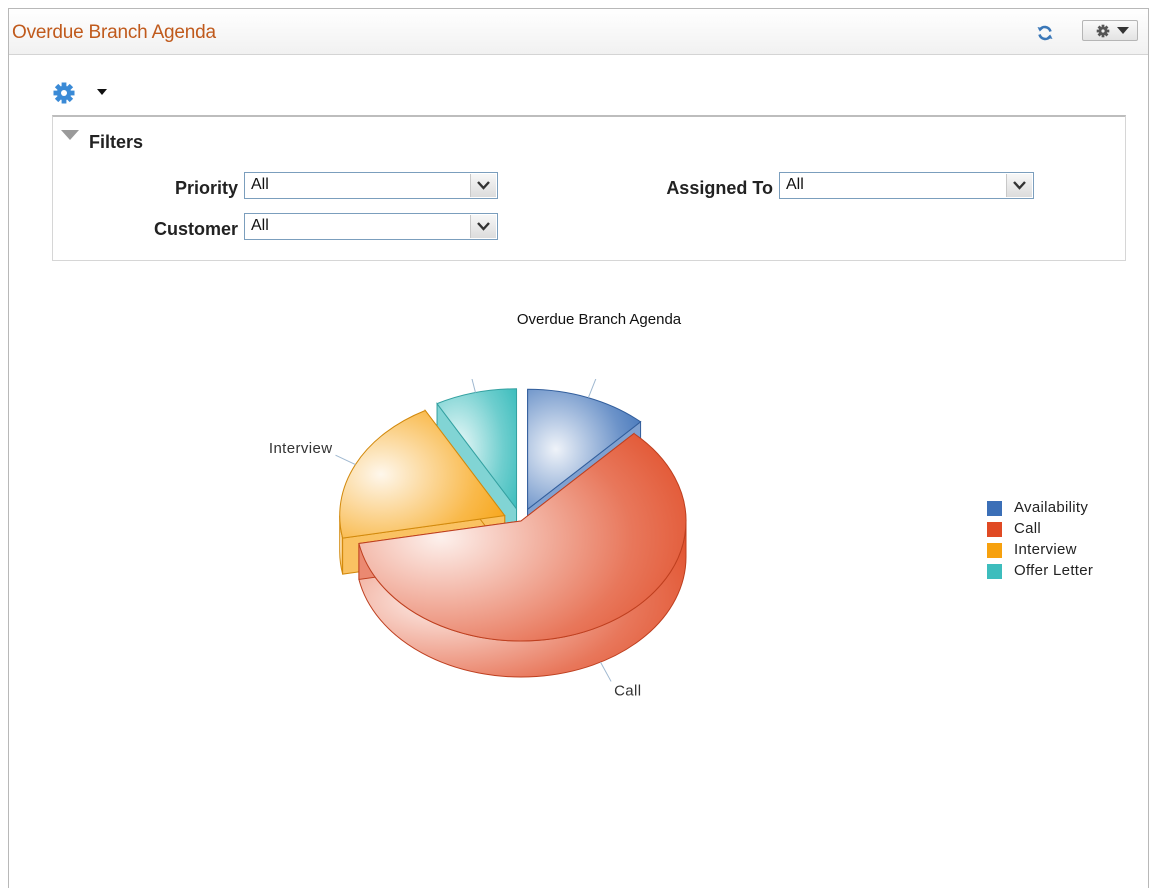 This screenshot has height=888, width=1151. I want to click on legend-label: Availability, so click(1051, 507).